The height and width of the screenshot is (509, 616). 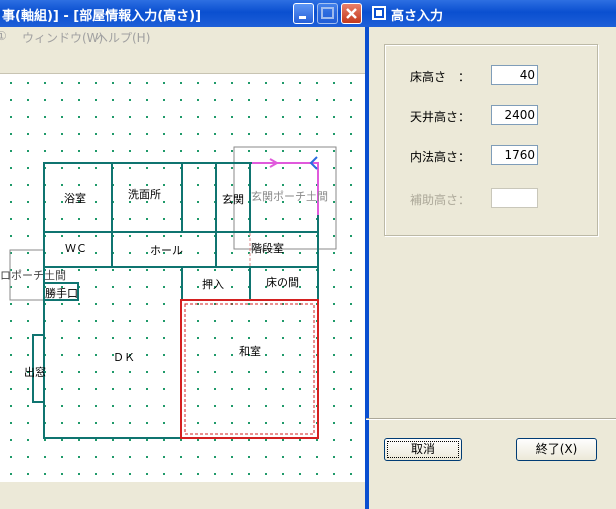 What do you see at coordinates (556, 449) in the screenshot?
I see `finish-button: 終了(X)` at bounding box center [556, 449].